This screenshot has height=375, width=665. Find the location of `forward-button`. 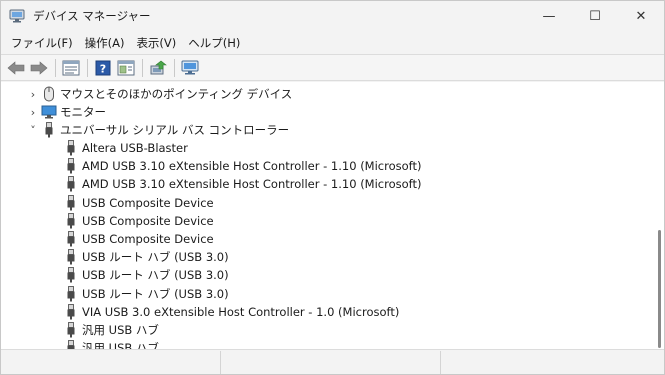

forward-button is located at coordinates (39, 68).